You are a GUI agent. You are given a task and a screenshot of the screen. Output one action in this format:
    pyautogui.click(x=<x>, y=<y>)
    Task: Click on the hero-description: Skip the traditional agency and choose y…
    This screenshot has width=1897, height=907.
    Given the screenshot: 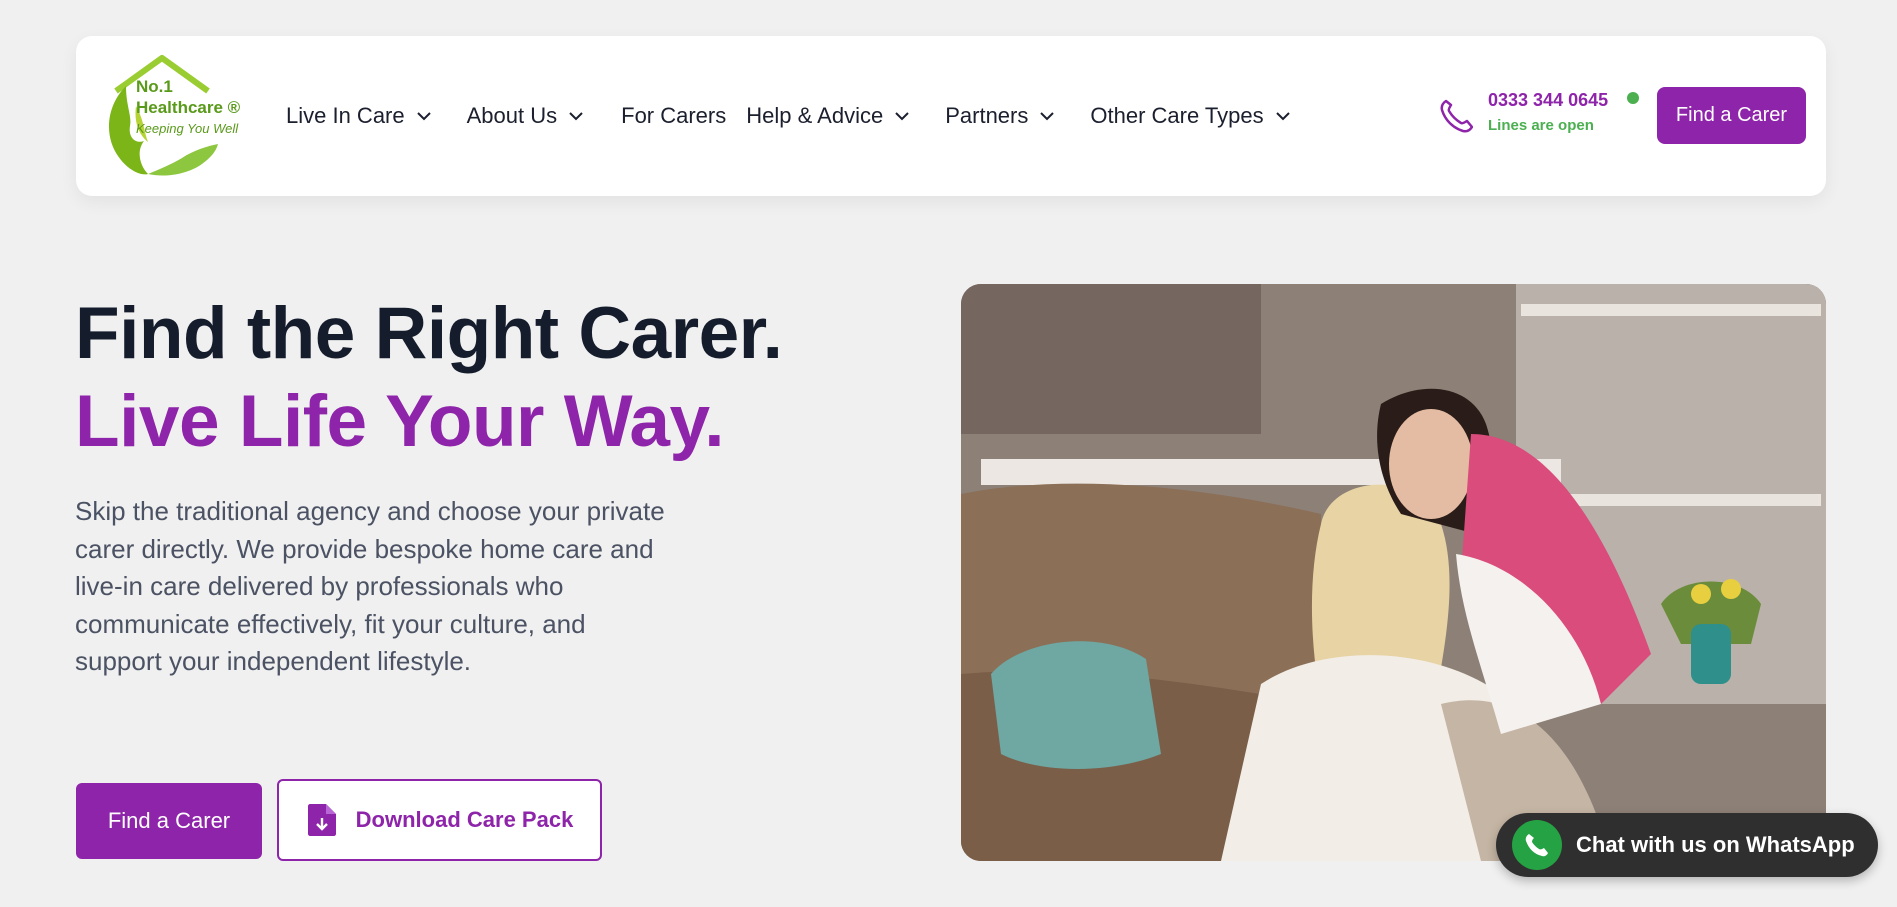 What is the action you would take?
    pyautogui.click(x=370, y=586)
    